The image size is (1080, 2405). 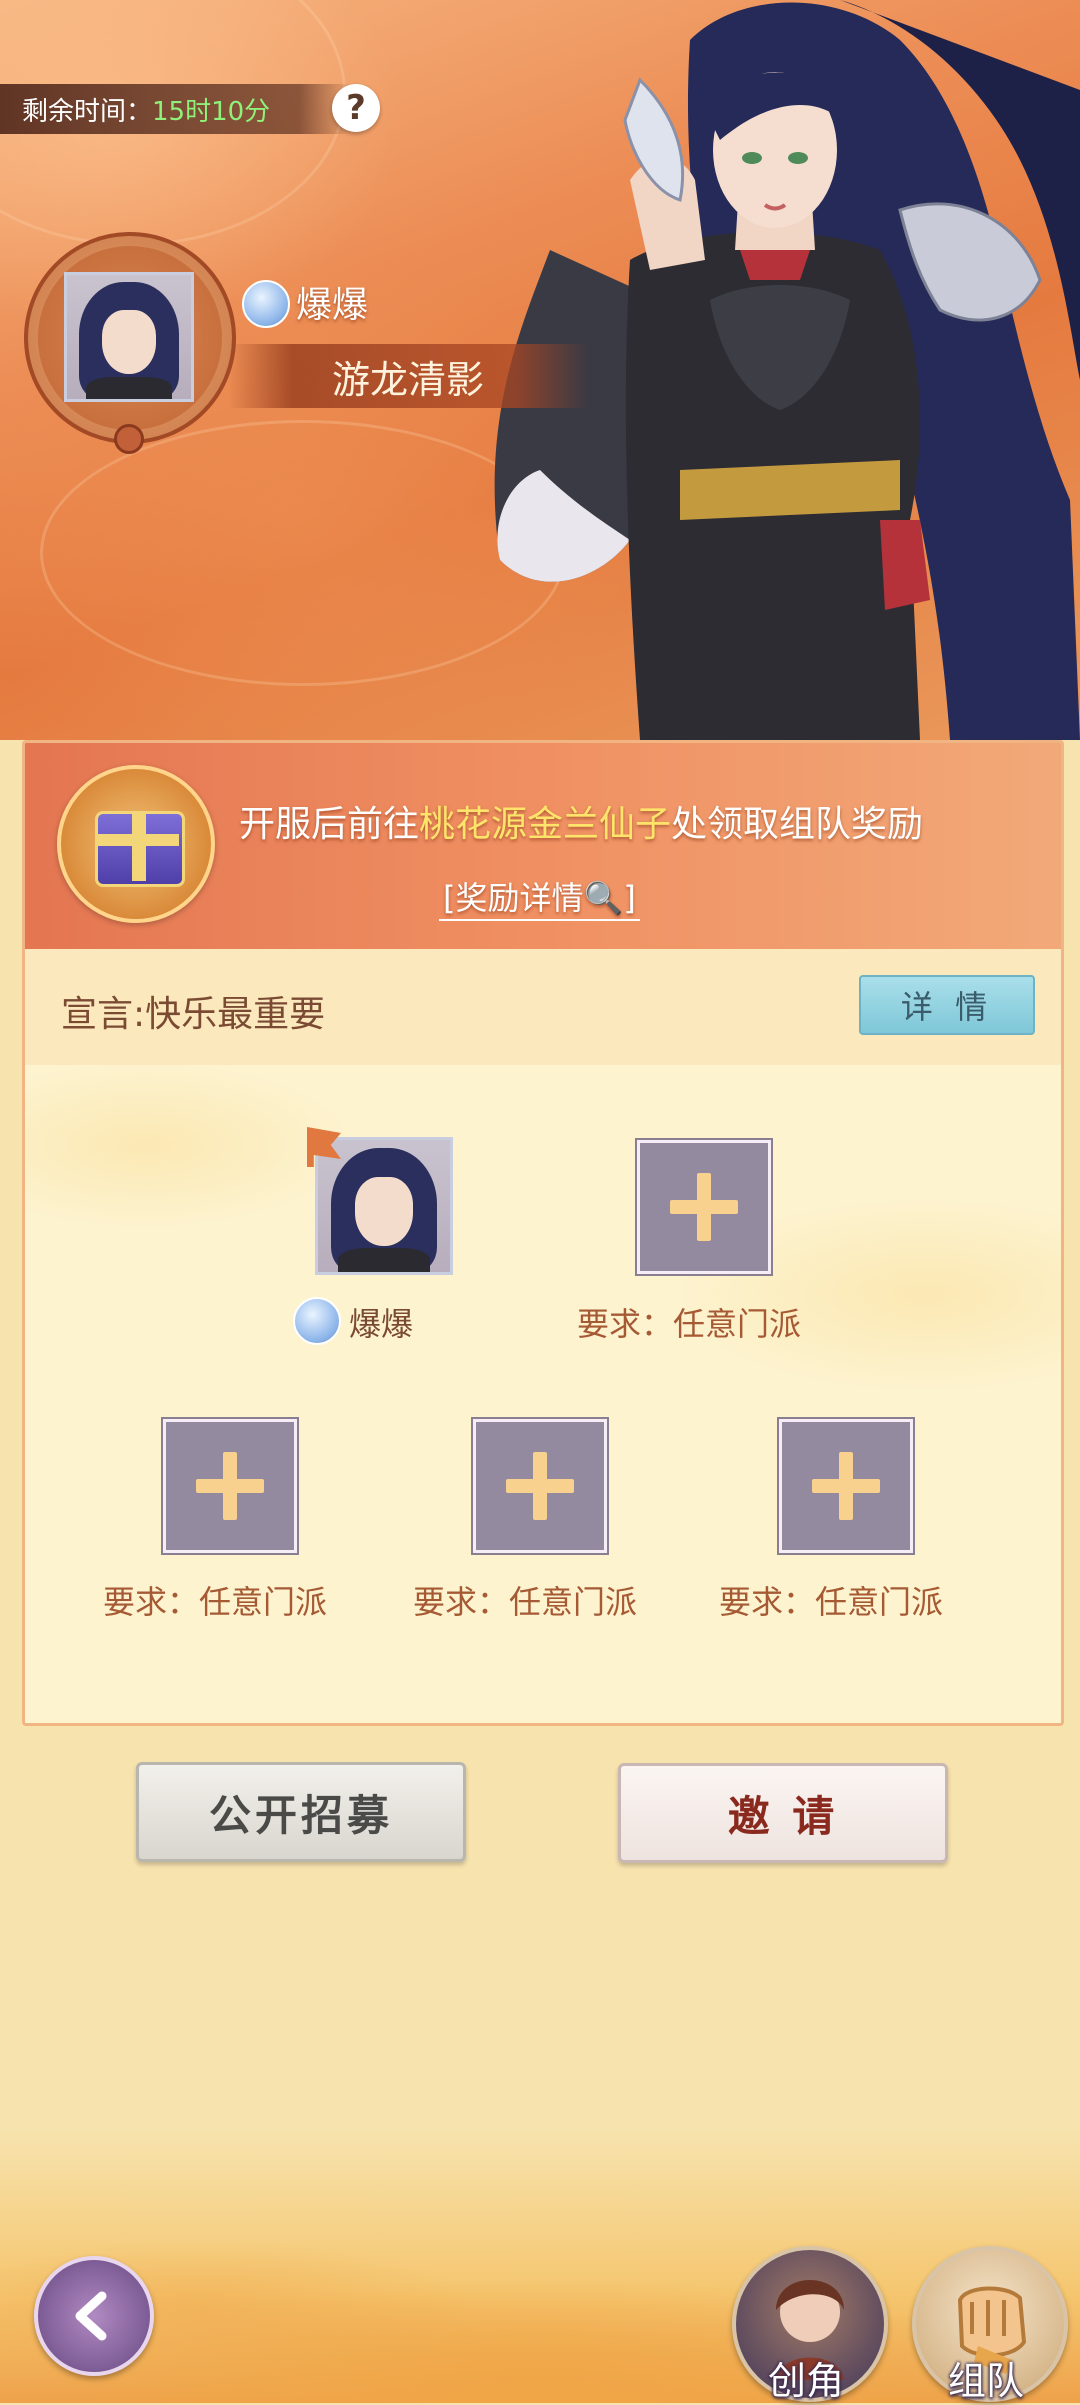 What do you see at coordinates (129, 337) in the screenshot?
I see `leader-avatar` at bounding box center [129, 337].